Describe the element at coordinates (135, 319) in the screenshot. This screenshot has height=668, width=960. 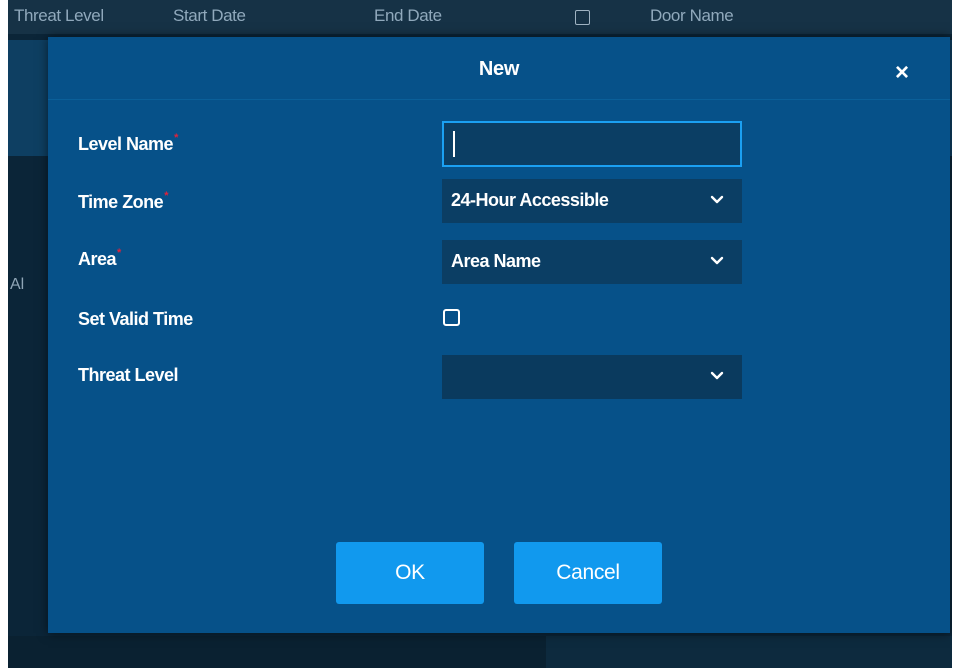
I see `set-valid-time-label: Set Valid Time` at that location.